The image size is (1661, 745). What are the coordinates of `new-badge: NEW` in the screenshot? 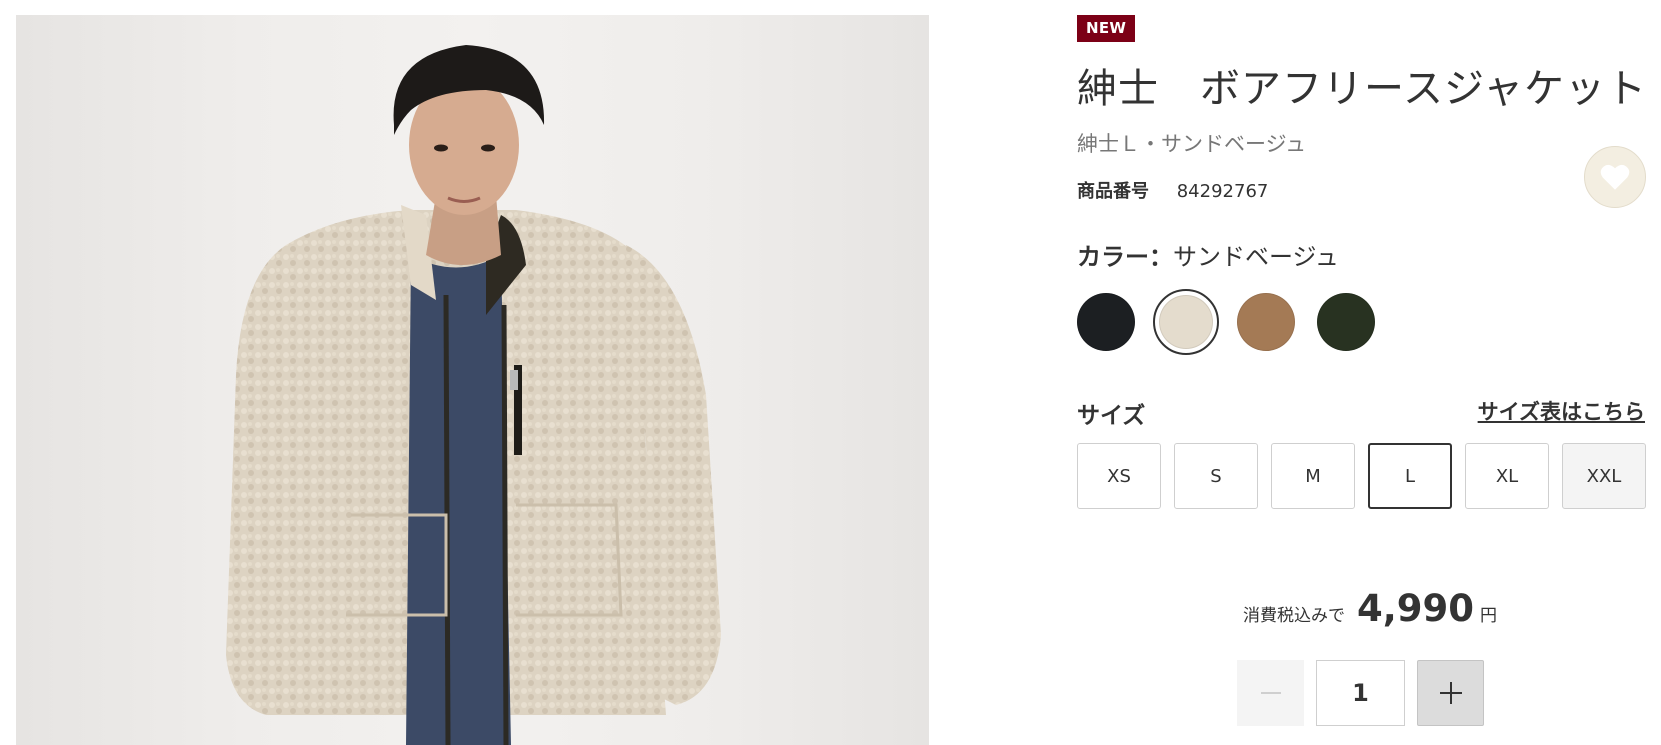 It's located at (1106, 28).